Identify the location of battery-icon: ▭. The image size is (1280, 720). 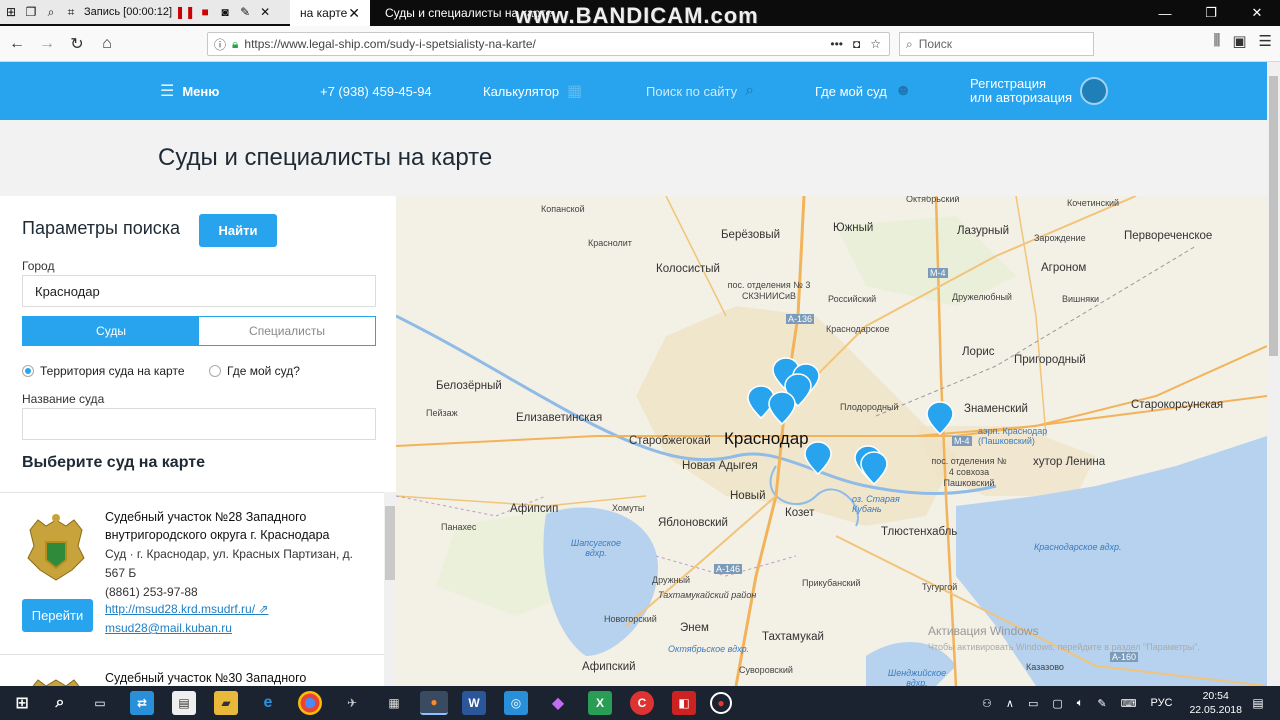
(1033, 703).